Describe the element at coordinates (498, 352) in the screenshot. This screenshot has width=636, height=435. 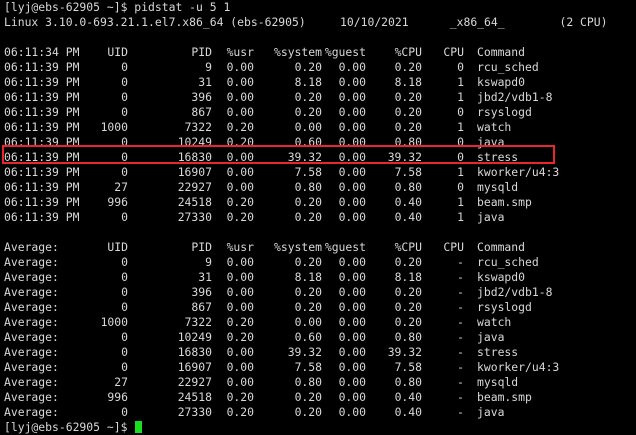
I see `cell-command: stress` at that location.